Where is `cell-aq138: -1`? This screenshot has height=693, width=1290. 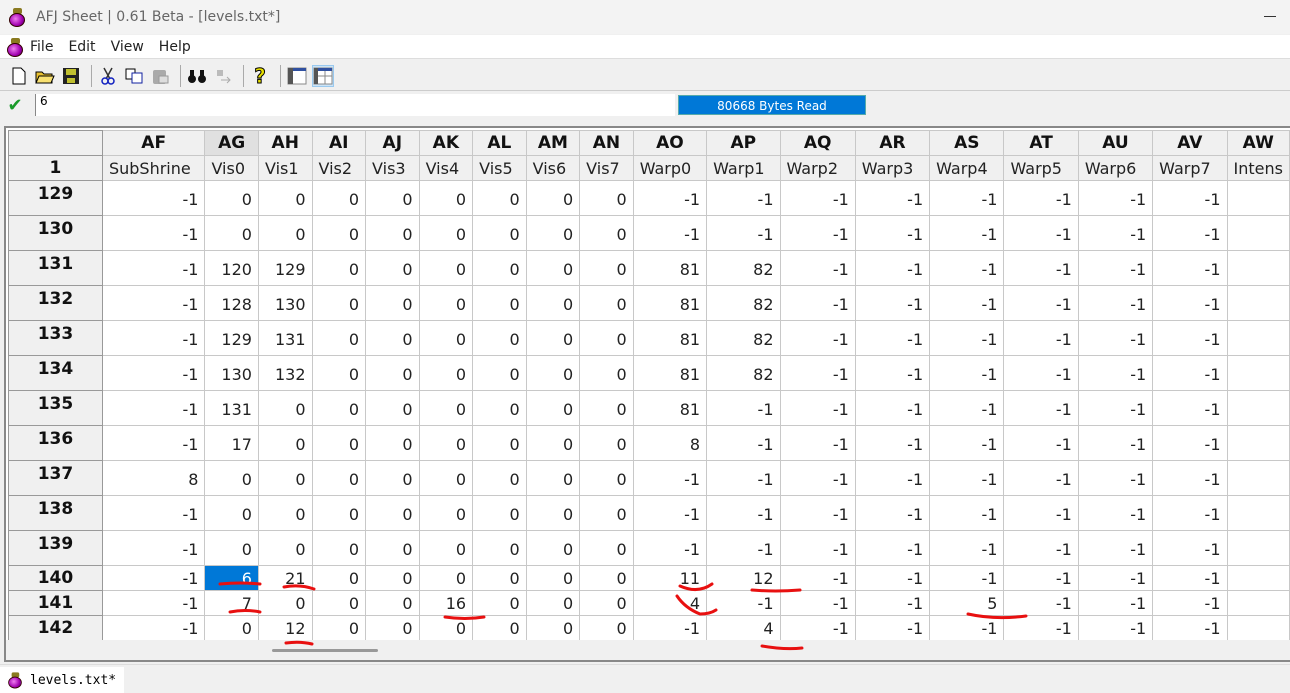
cell-aq138: -1 is located at coordinates (817, 513).